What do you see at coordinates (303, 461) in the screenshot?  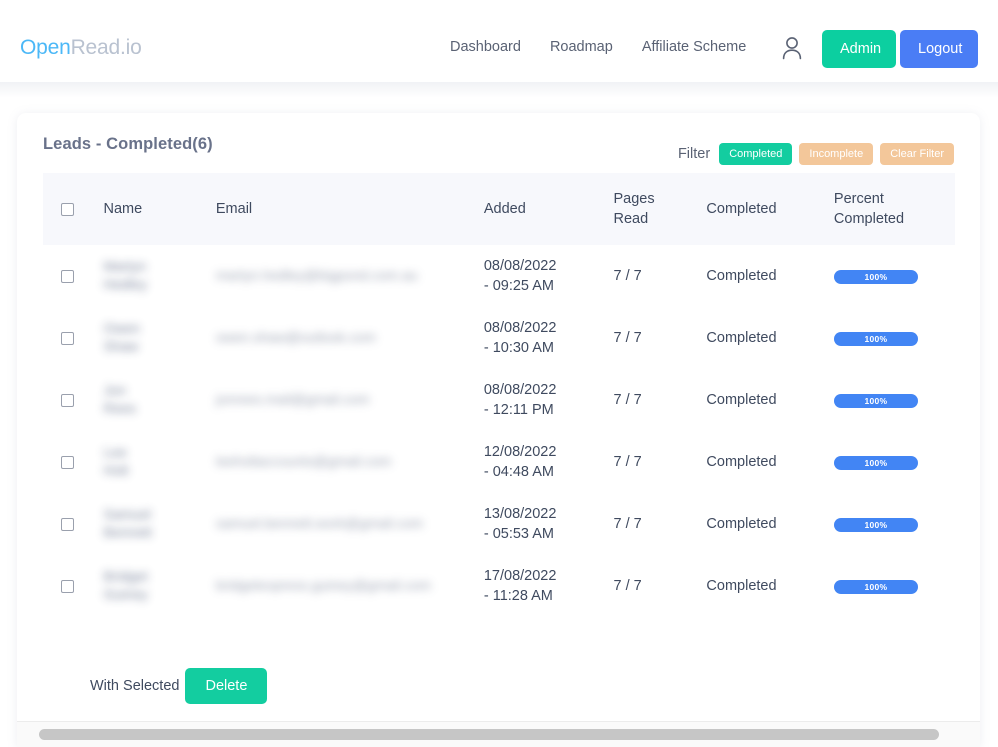 I see `email-redacted: leeholtaccounts@gmail.com` at bounding box center [303, 461].